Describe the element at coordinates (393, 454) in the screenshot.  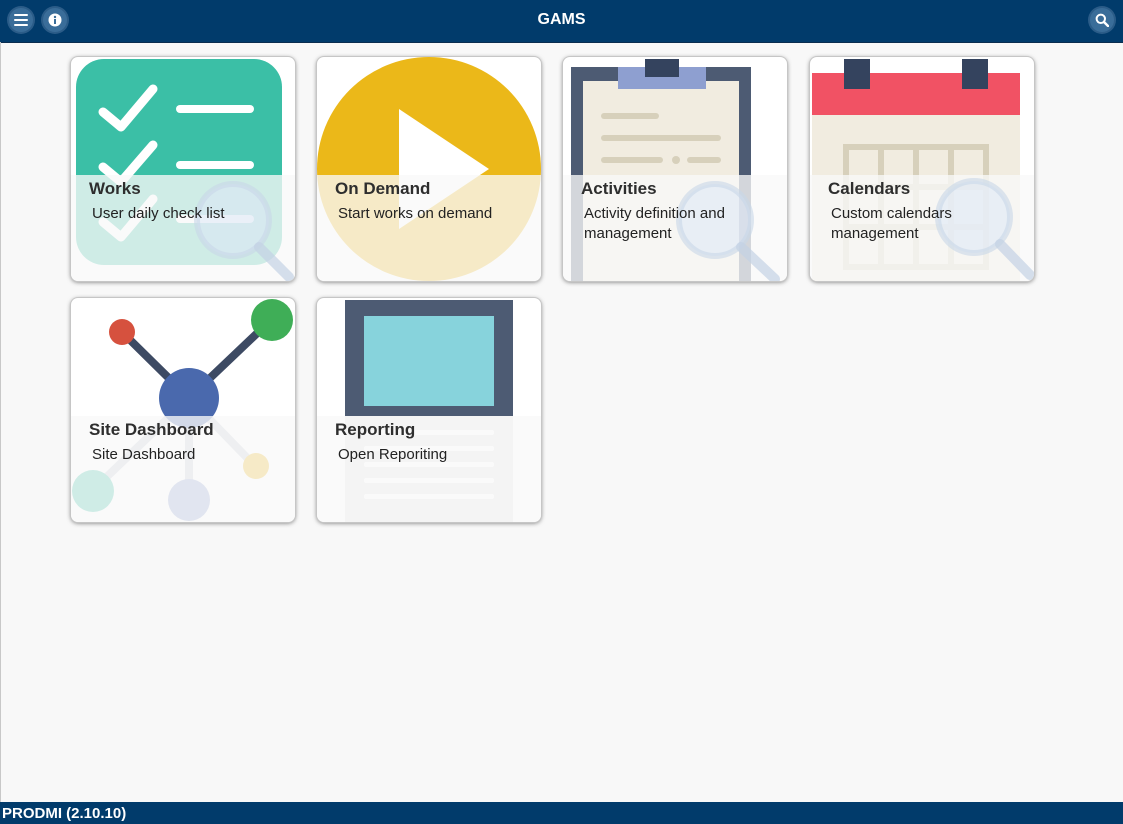
I see `tile-subtitle: Open Reporiting` at that location.